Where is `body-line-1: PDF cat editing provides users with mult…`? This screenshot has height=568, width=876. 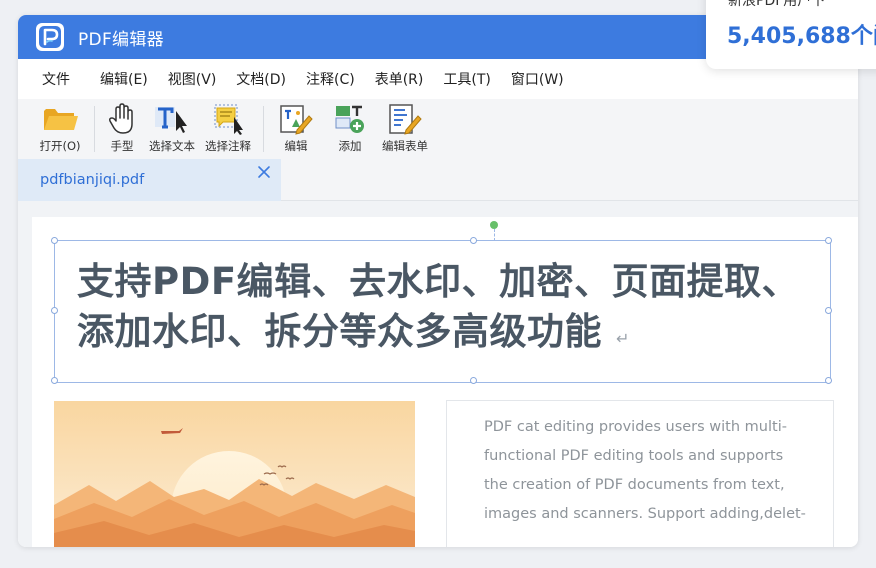
body-line-1: PDF cat editing provides users with mult… is located at coordinates (635, 427).